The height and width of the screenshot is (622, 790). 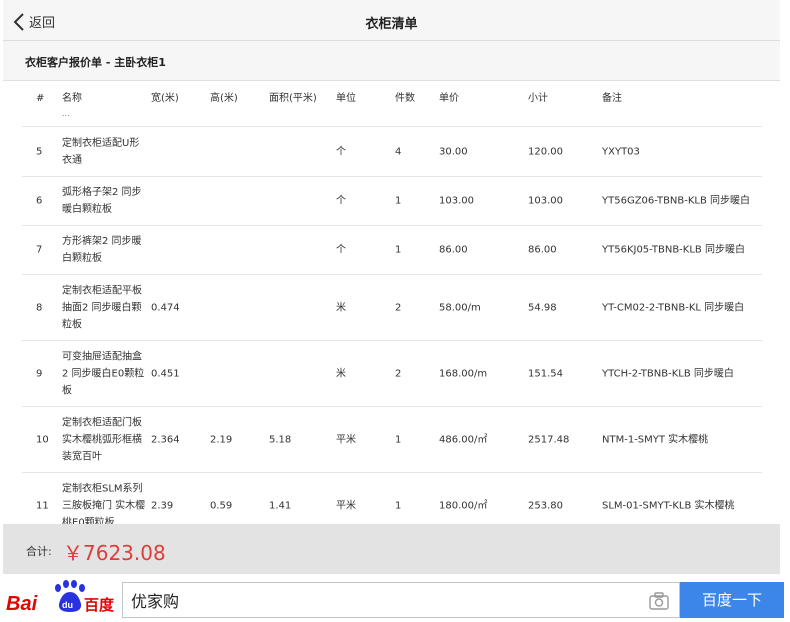 What do you see at coordinates (463, 439) in the screenshot?
I see `row-price: 486.00/㎡` at bounding box center [463, 439].